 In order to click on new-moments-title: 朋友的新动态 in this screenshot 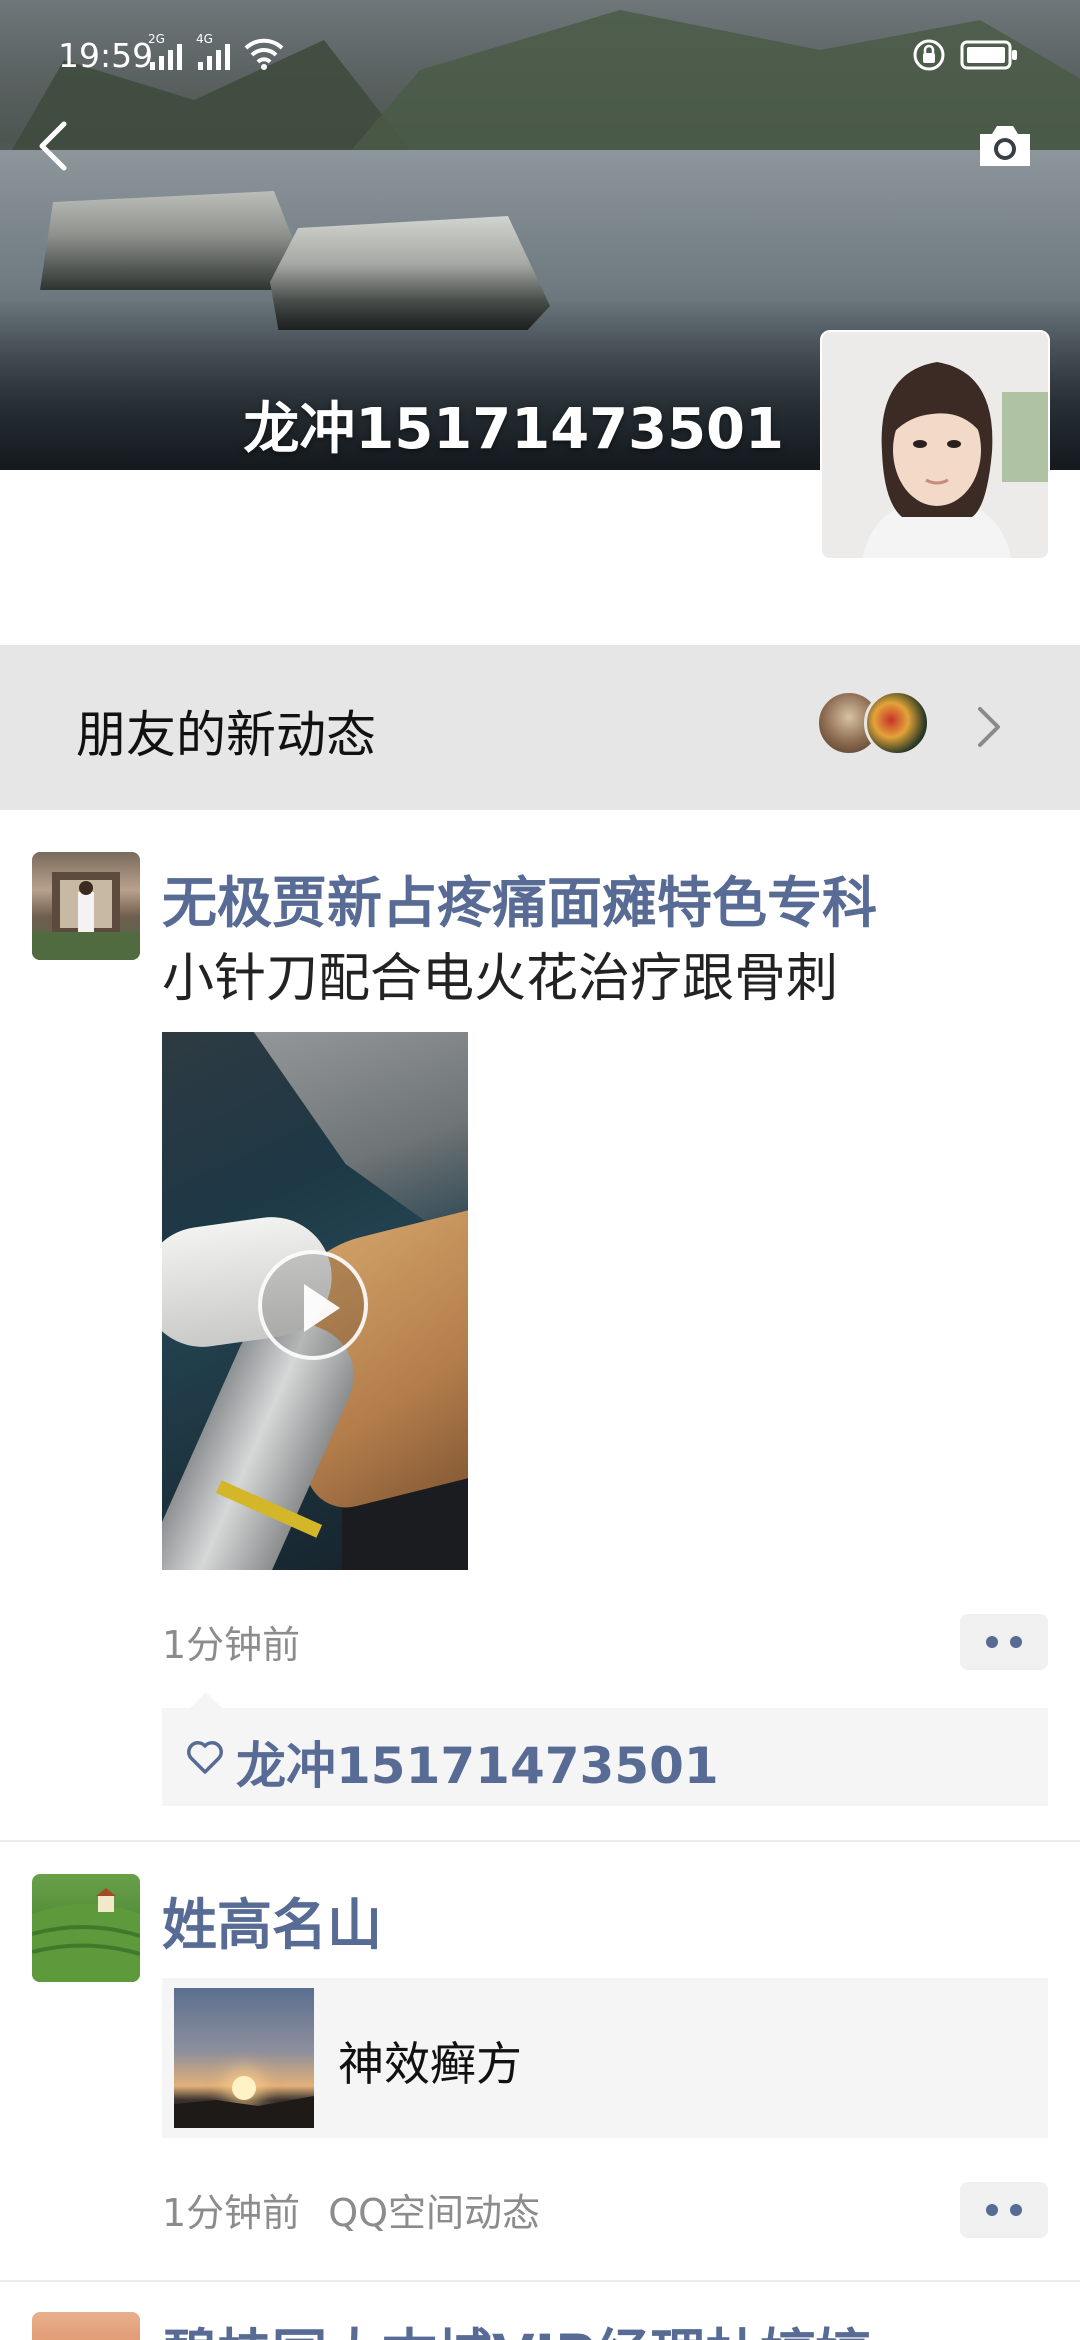, I will do `click(226, 735)`.